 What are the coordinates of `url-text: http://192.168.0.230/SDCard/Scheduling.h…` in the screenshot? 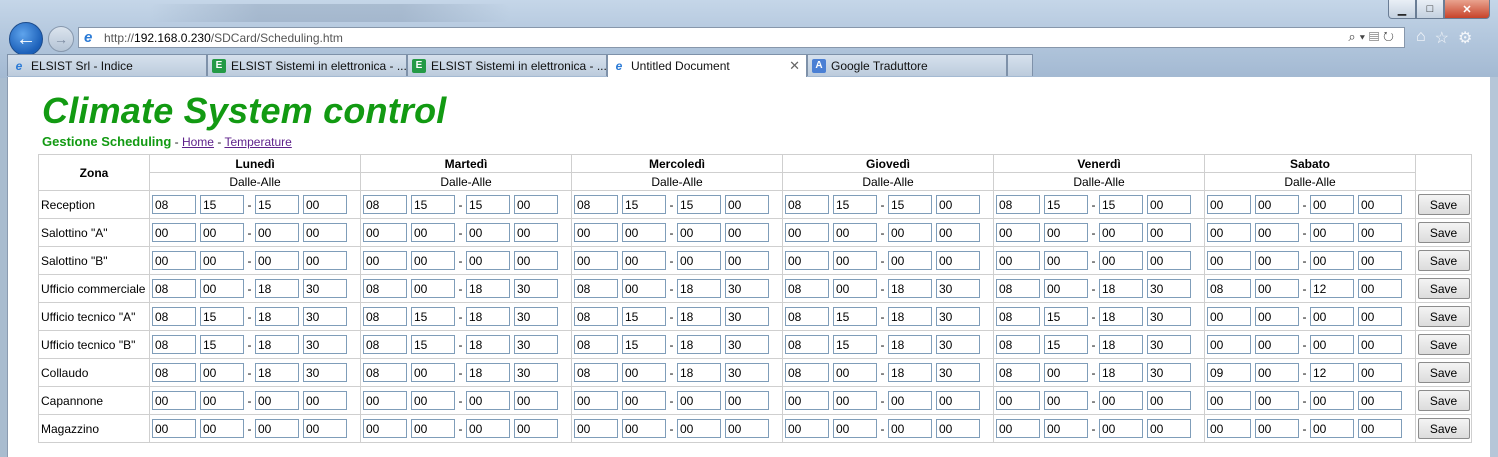 It's located at (223, 38).